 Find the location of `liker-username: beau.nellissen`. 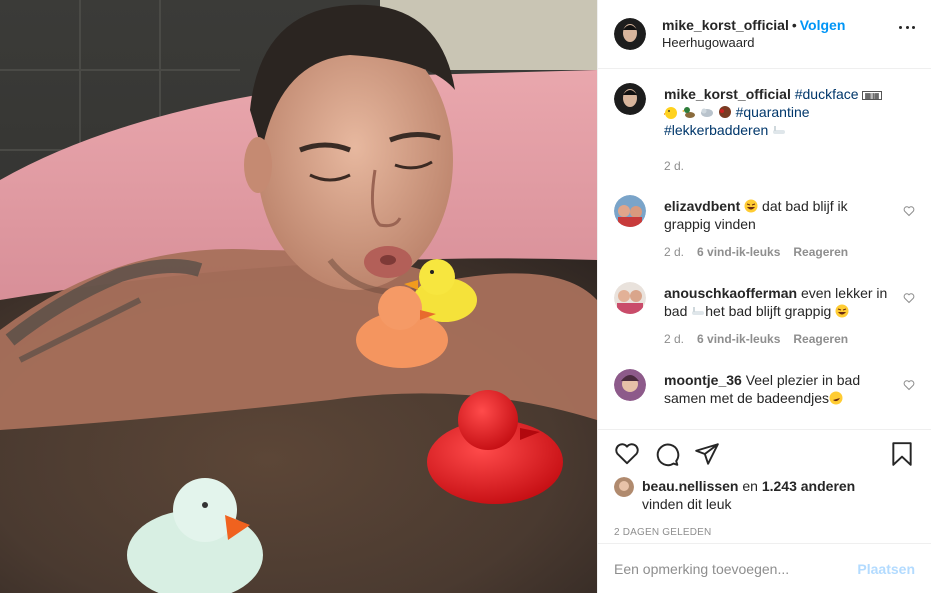

liker-username: beau.nellissen is located at coordinates (690, 486).